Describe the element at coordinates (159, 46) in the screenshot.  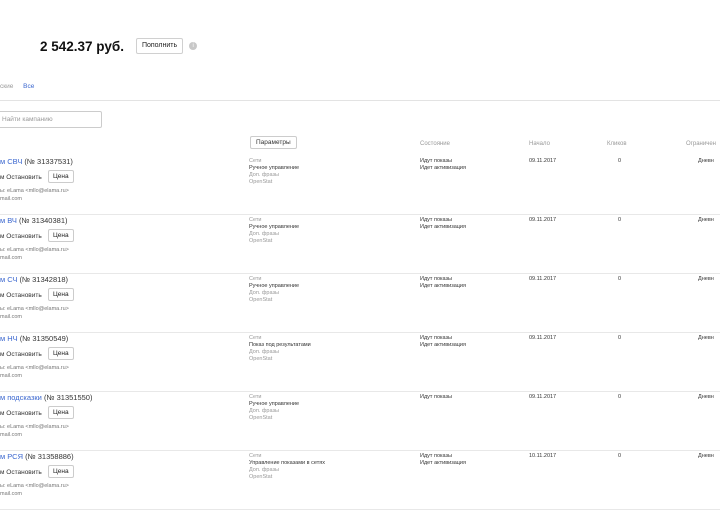
I see `topup-button: Пополнить` at that location.